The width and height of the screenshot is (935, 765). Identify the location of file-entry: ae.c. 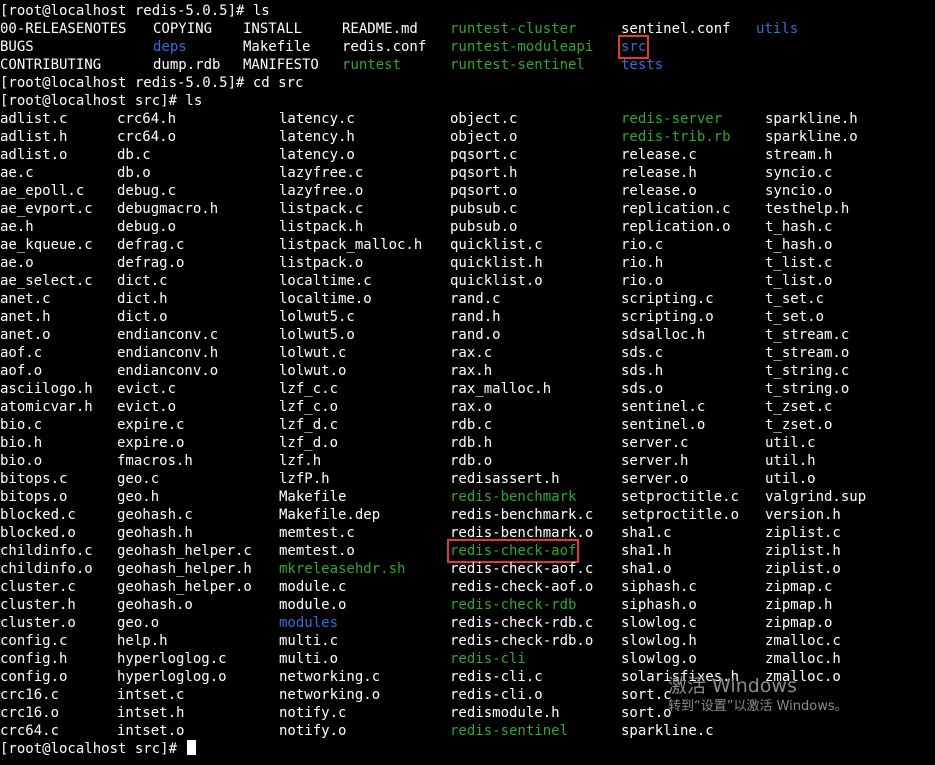
(17, 173).